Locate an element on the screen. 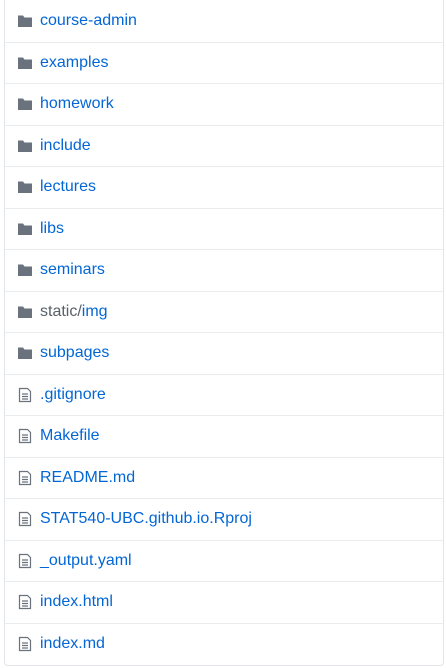  folder-row: subpages is located at coordinates (224, 353).